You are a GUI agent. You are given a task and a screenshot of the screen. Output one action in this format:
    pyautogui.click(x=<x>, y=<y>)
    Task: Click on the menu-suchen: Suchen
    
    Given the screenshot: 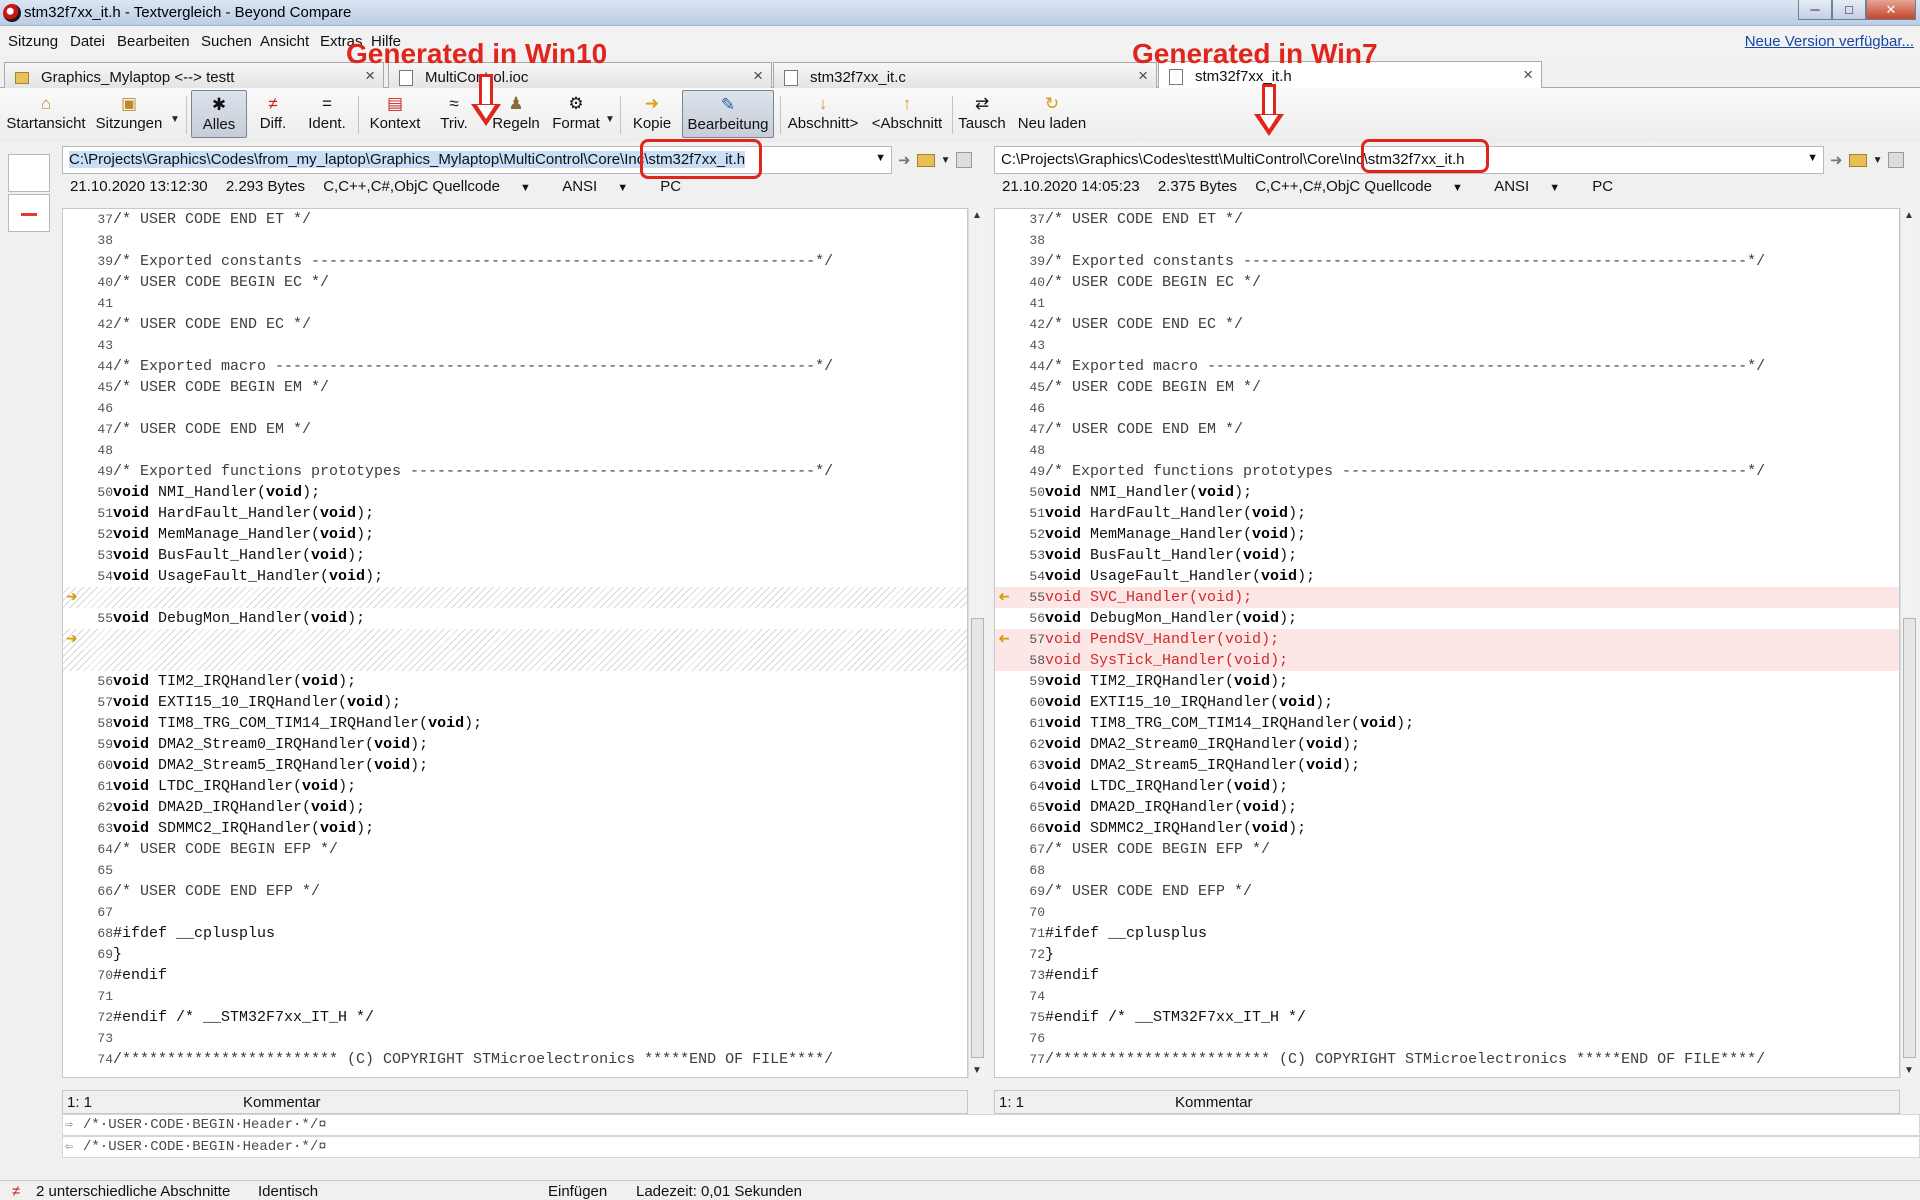 What is the action you would take?
    pyautogui.click(x=226, y=41)
    